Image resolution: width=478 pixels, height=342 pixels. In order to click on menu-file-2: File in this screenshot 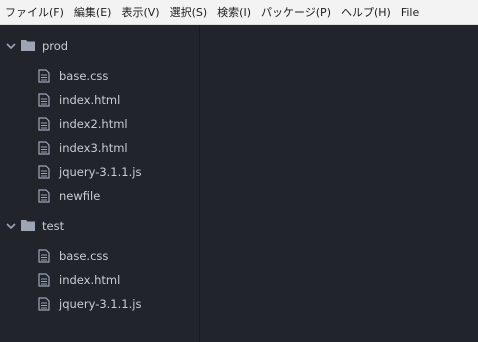, I will do `click(410, 12)`.